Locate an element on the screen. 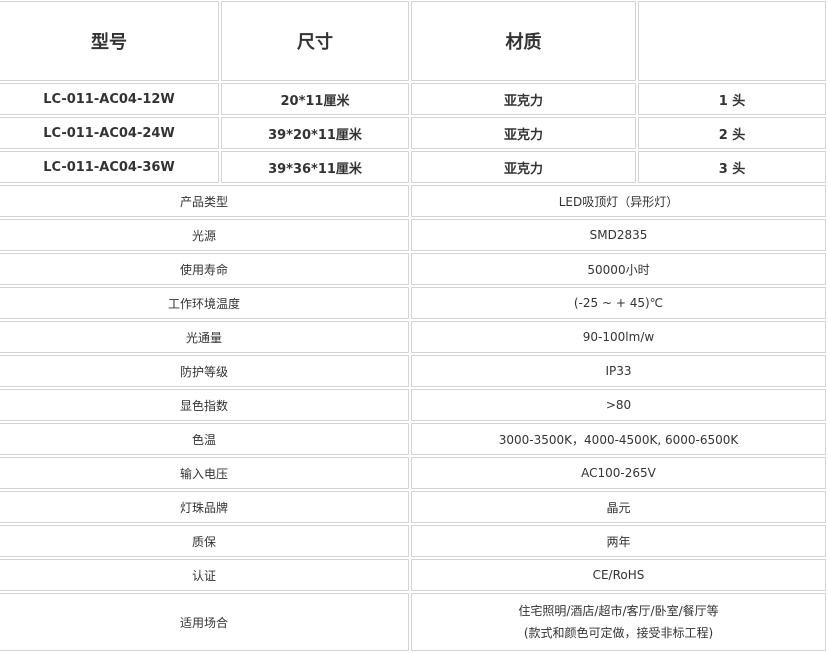  table-row: 使用寿命 50000小时 is located at coordinates (413, 269).